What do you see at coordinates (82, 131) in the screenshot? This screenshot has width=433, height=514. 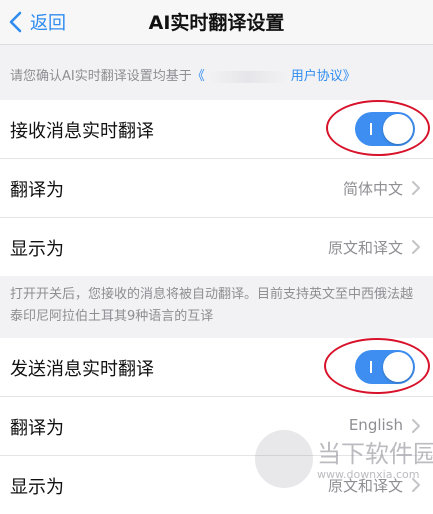 I see `receive-translate-label: 接收消息实时翻译` at bounding box center [82, 131].